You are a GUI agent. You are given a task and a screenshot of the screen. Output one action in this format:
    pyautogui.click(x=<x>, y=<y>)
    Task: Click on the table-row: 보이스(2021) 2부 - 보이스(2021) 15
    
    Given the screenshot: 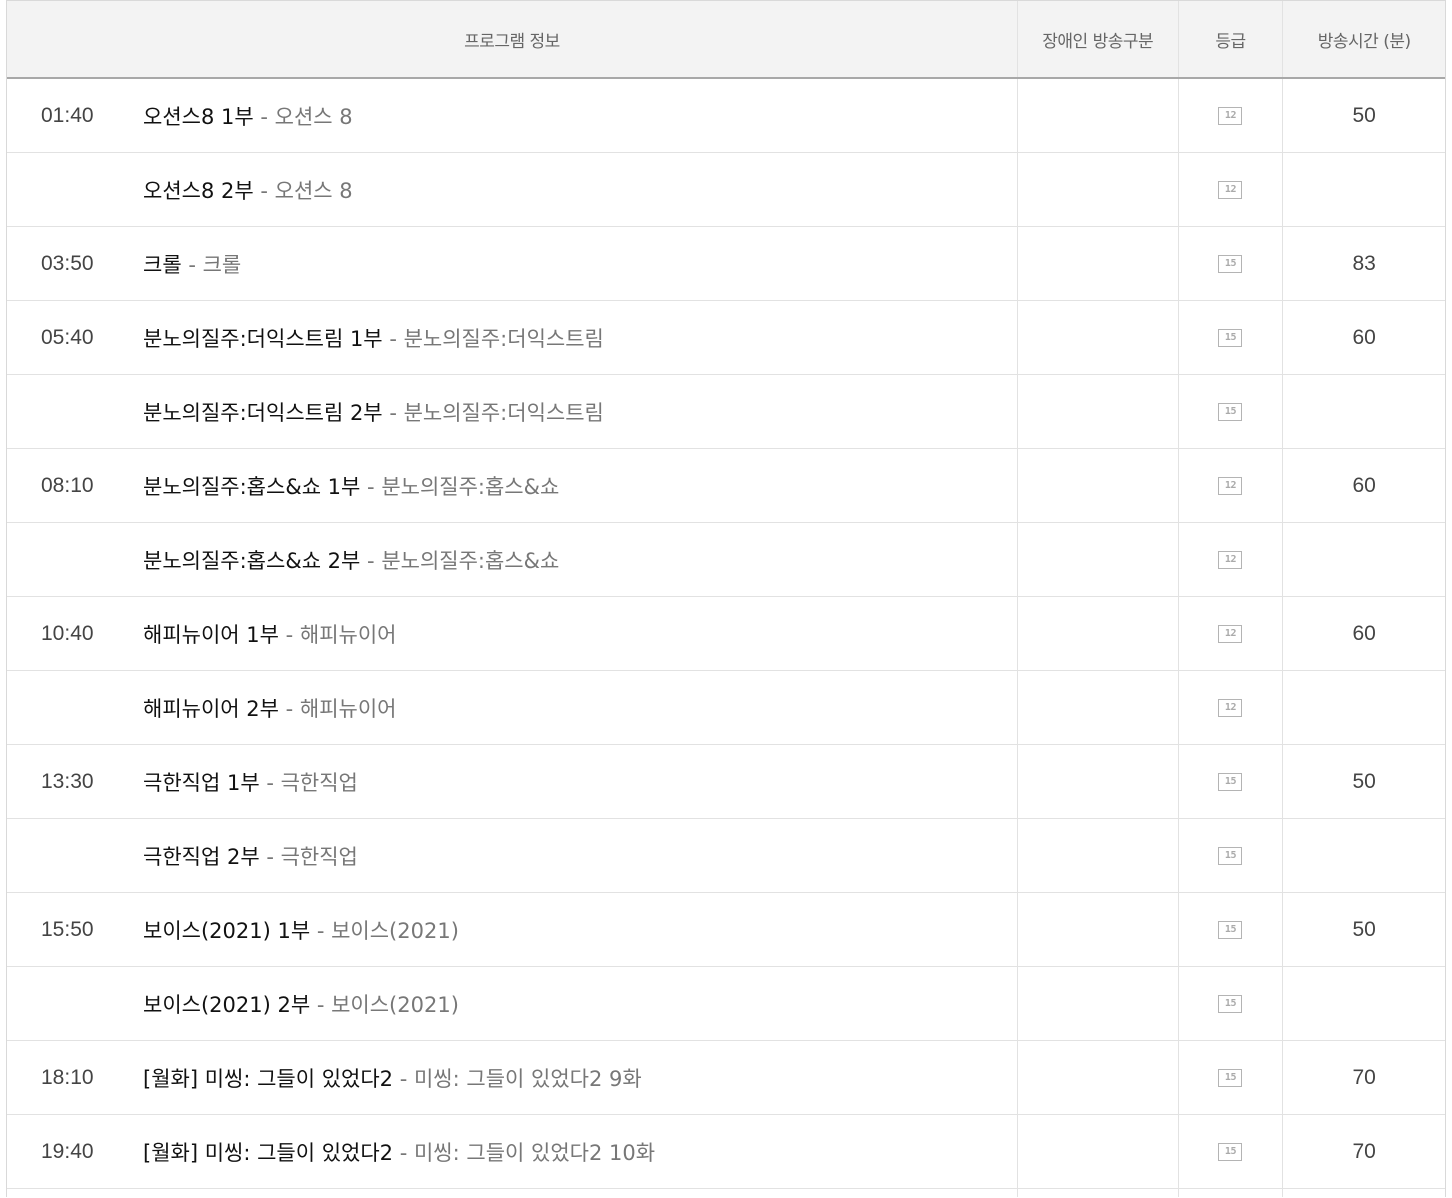 What is the action you would take?
    pyautogui.click(x=726, y=1004)
    